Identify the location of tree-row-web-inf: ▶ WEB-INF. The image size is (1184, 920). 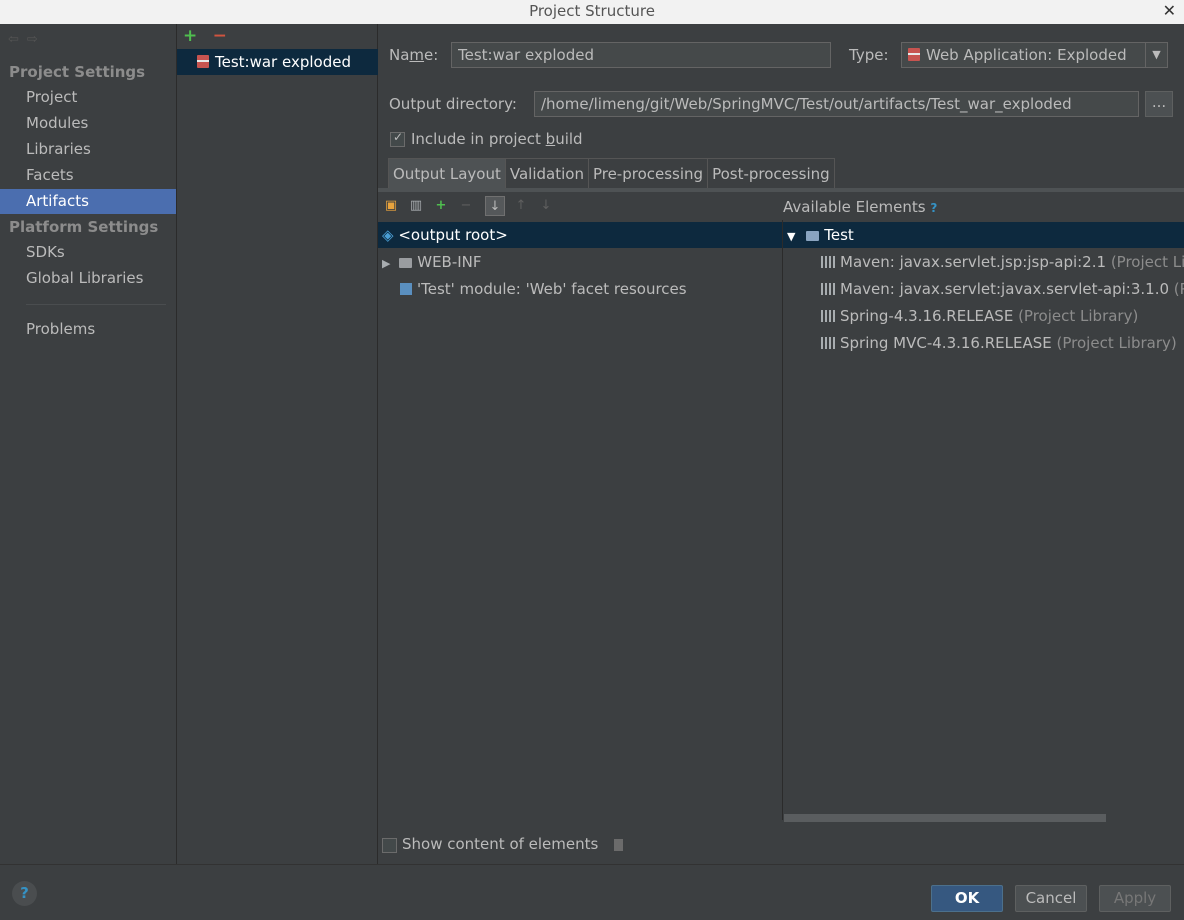
(580, 262).